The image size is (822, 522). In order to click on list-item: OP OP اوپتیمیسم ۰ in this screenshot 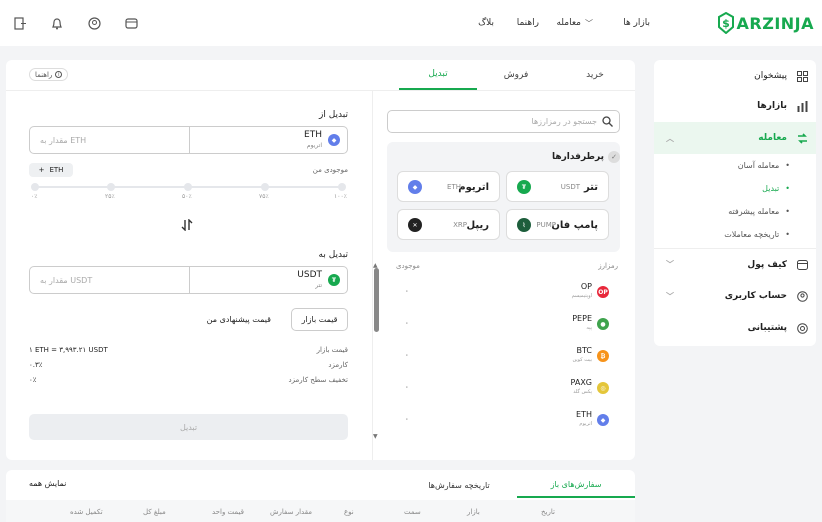, I will do `click(503, 292)`.